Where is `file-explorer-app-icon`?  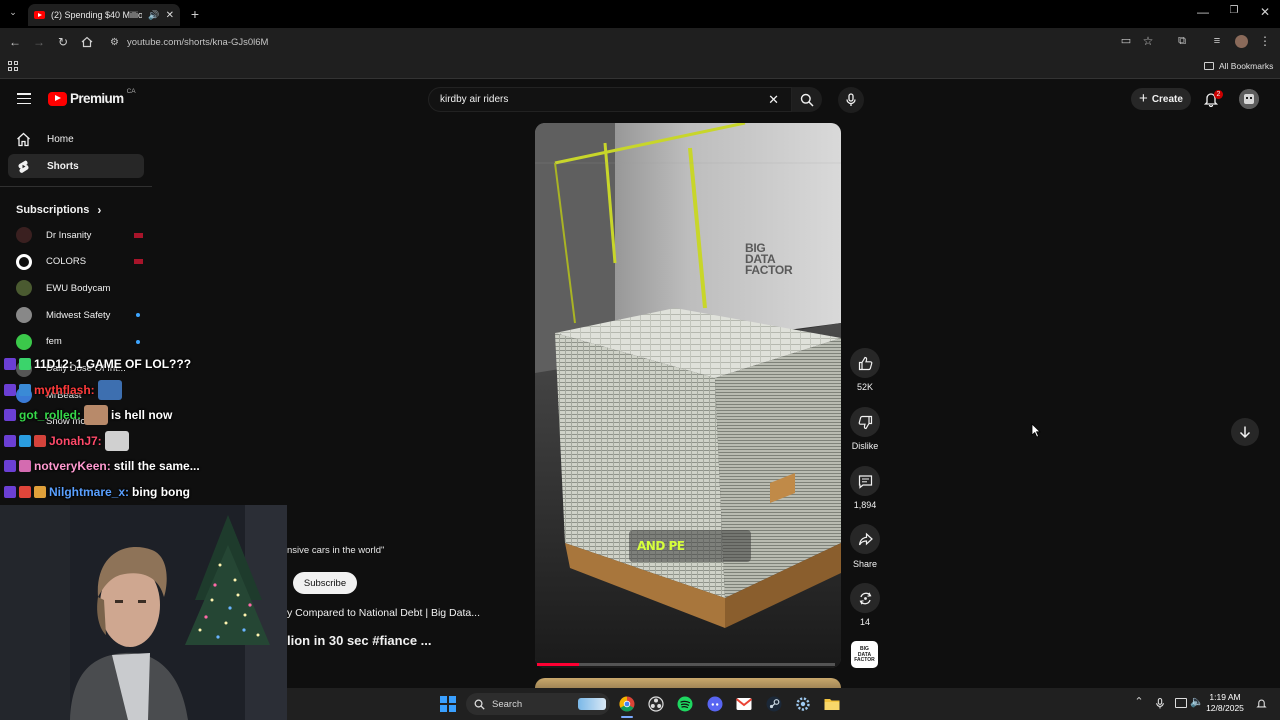 file-explorer-app-icon is located at coordinates (832, 704).